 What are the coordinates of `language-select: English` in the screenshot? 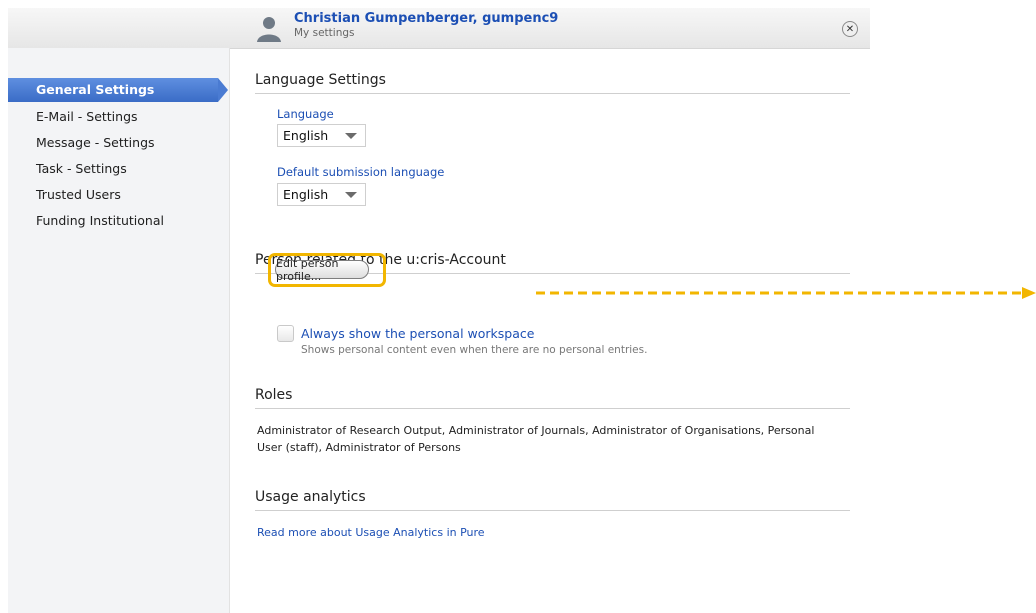 It's located at (321, 135).